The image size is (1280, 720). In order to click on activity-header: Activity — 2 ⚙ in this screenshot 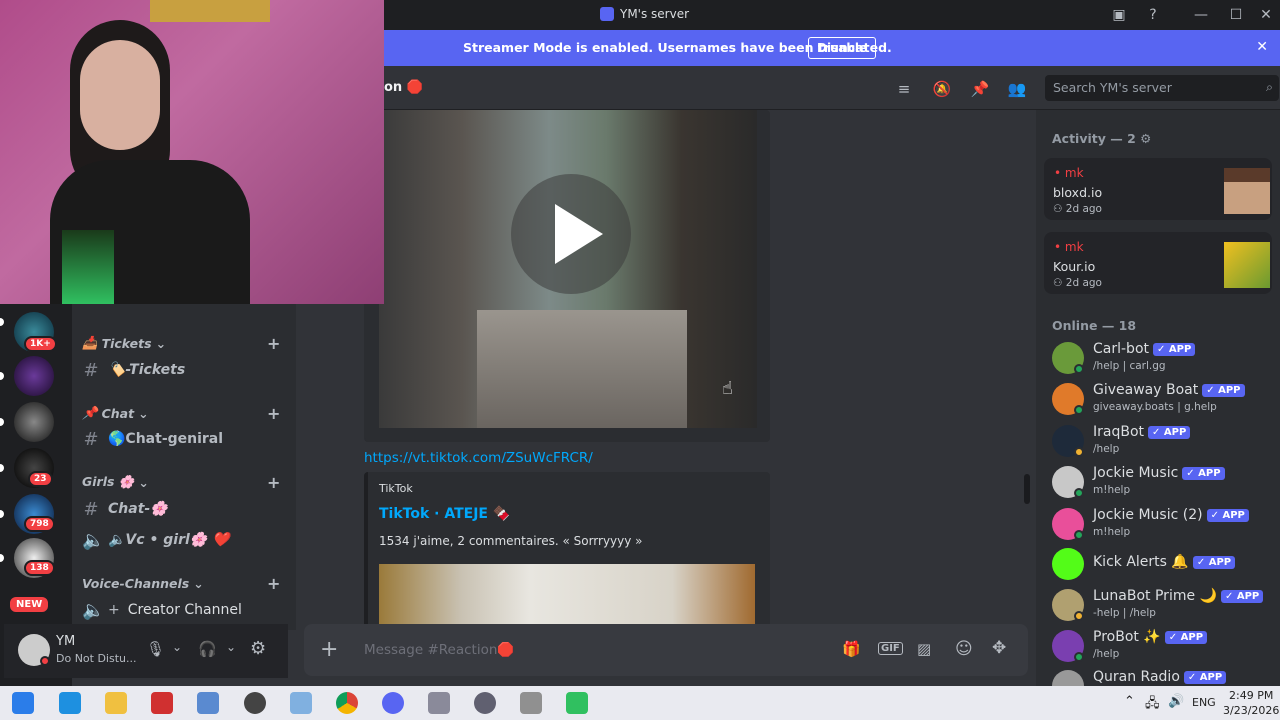, I will do `click(1102, 138)`.